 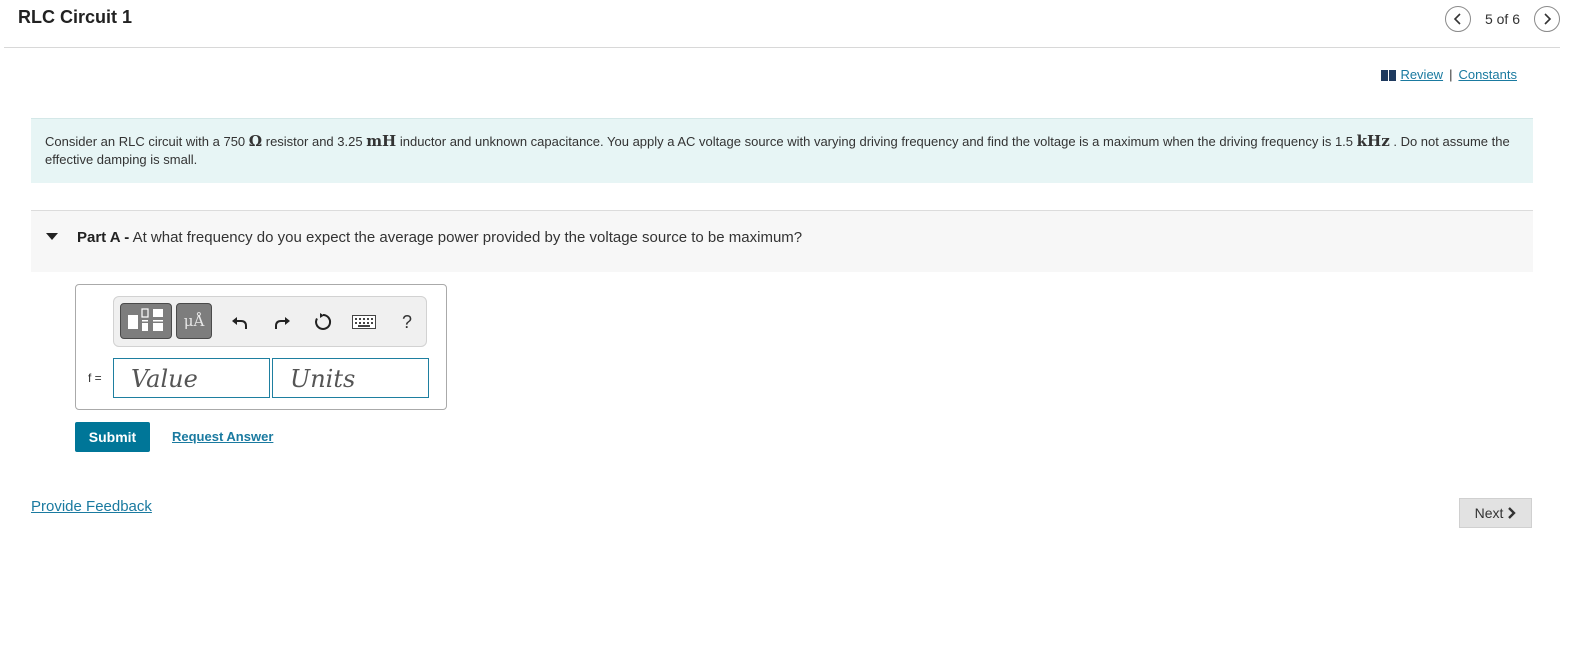 I want to click on unit-khz: kHz, so click(x=1373, y=141).